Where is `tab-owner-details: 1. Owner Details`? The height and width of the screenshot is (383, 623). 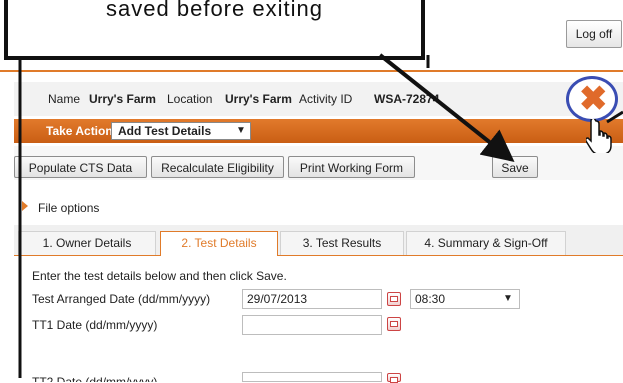
tab-owner-details: 1. Owner Details is located at coordinates (87, 243).